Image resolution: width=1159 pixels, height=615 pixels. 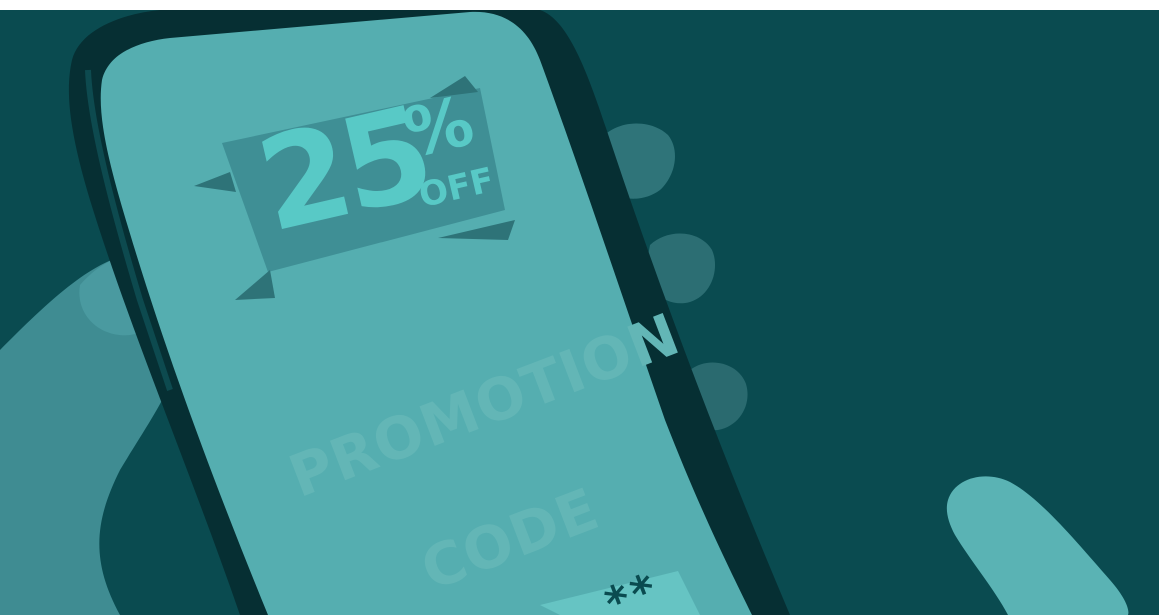 I want to click on code-label: CODE, so click(x=510, y=539).